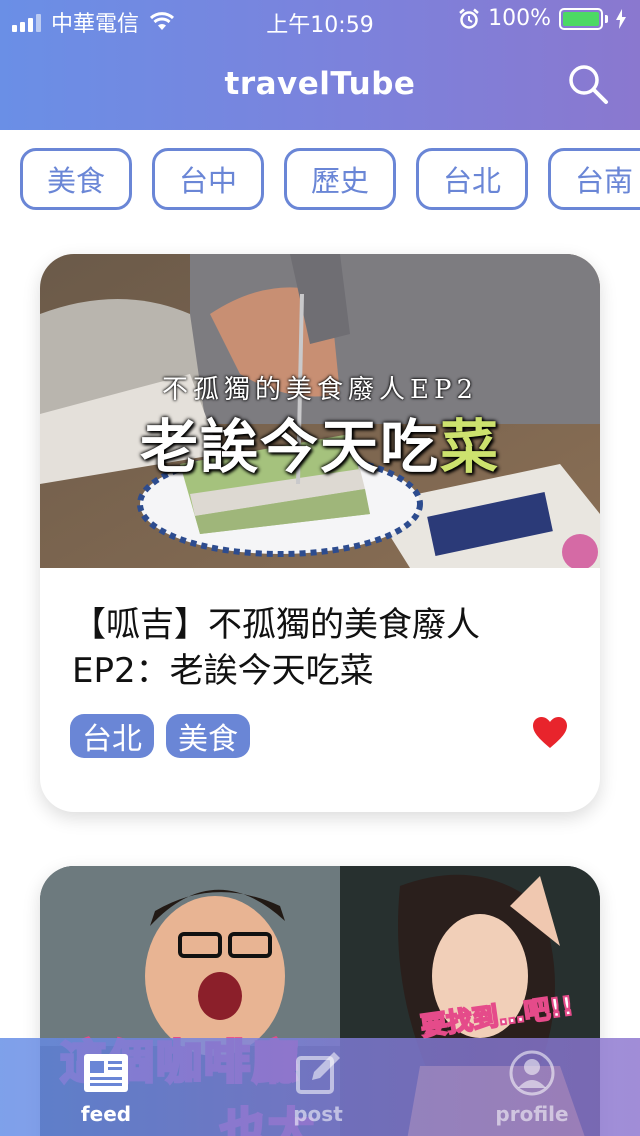  Describe the element at coordinates (76, 179) in the screenshot. I see `chip-food: 美食` at that location.